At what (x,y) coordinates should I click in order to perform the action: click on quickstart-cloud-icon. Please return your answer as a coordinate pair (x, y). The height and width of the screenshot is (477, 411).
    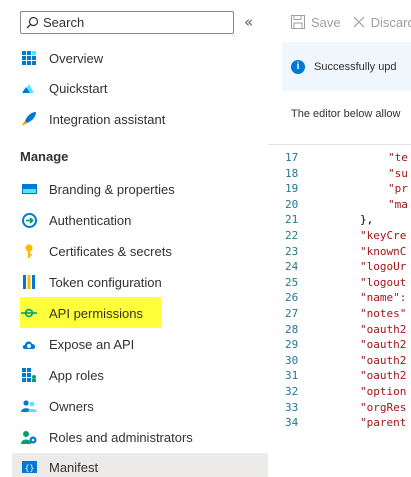
    Looking at the image, I should click on (29, 88).